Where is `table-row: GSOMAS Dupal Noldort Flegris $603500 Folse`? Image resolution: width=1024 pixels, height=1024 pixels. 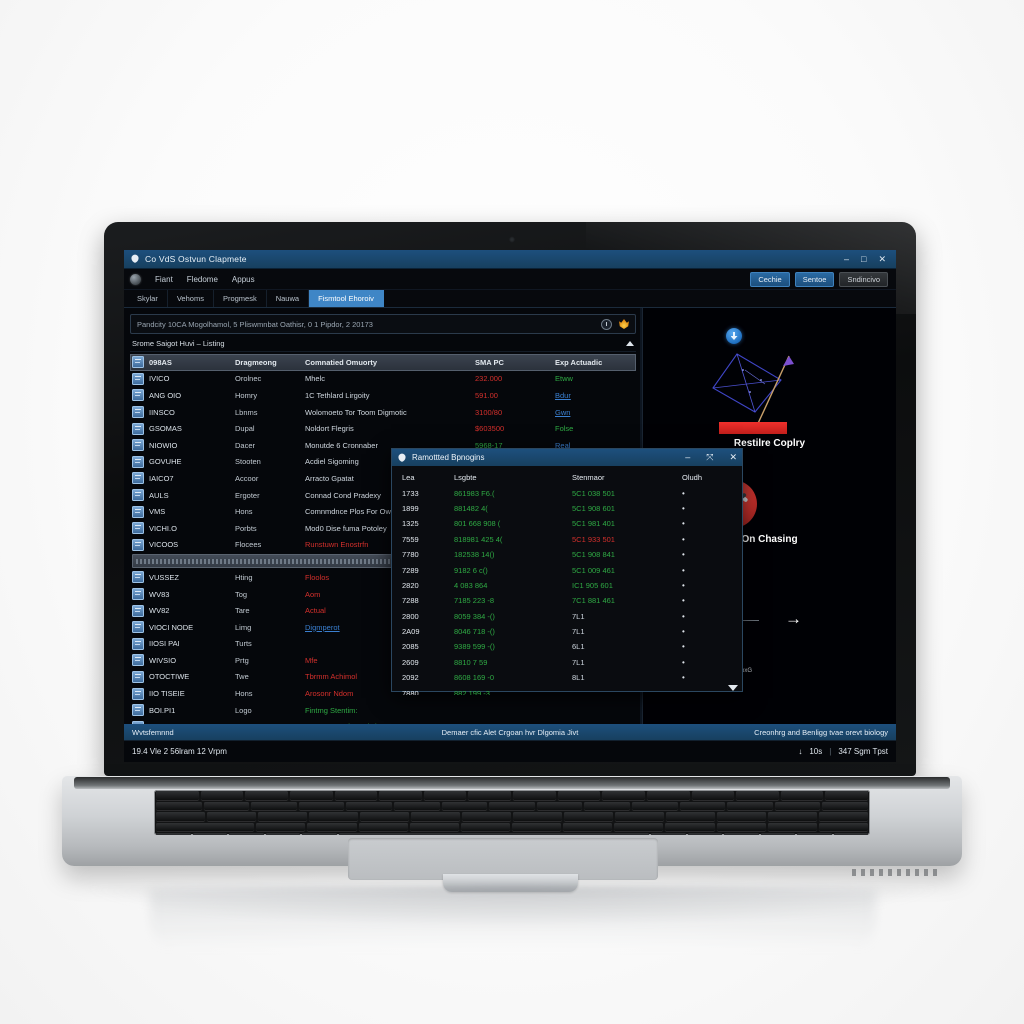 table-row: GSOMAS Dupal Noldort Flegris $603500 Folse is located at coordinates (383, 428).